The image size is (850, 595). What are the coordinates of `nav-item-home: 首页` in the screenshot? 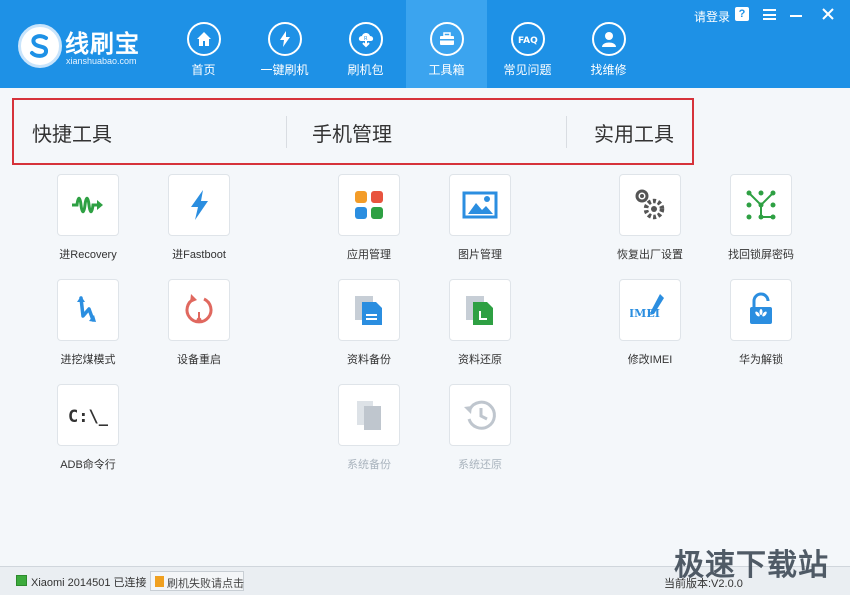 It's located at (203, 44).